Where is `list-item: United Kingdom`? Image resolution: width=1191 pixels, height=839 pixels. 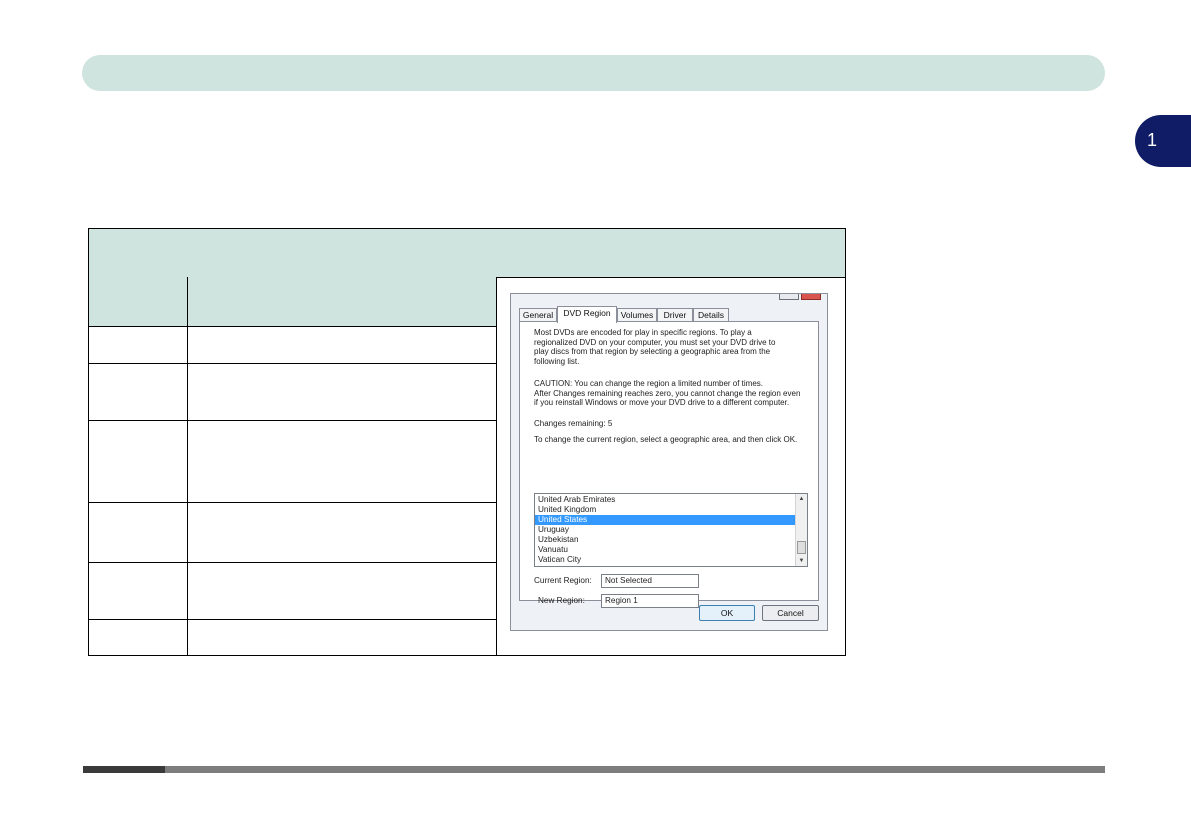
list-item: United Kingdom is located at coordinates (666, 510).